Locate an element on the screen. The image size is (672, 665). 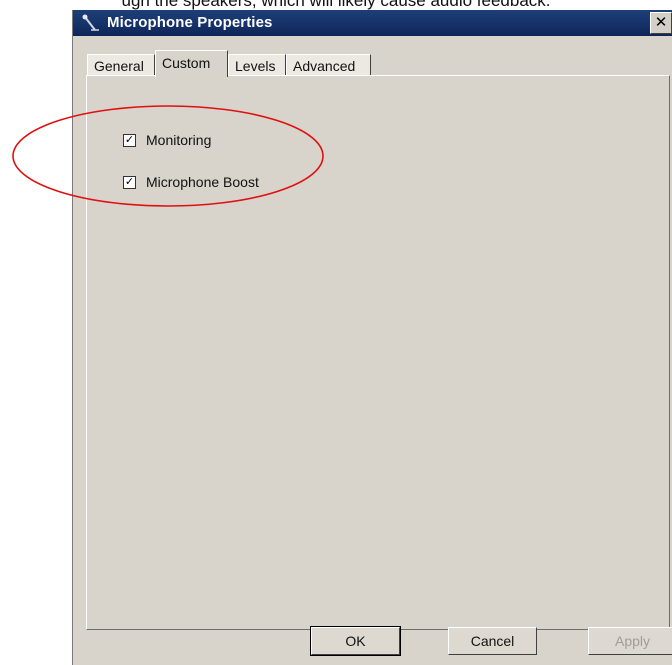
cancel-button-label: Cancel is located at coordinates (492, 641).